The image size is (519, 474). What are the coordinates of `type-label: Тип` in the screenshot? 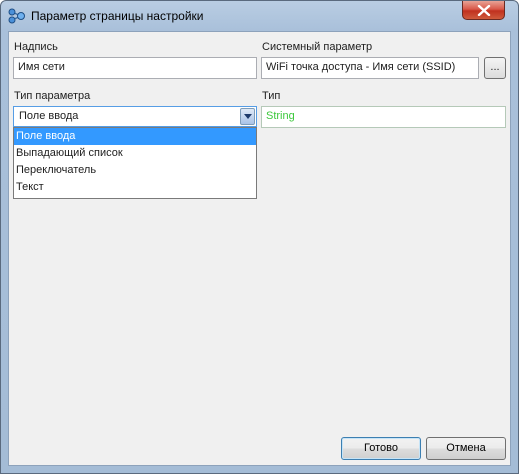 It's located at (271, 96).